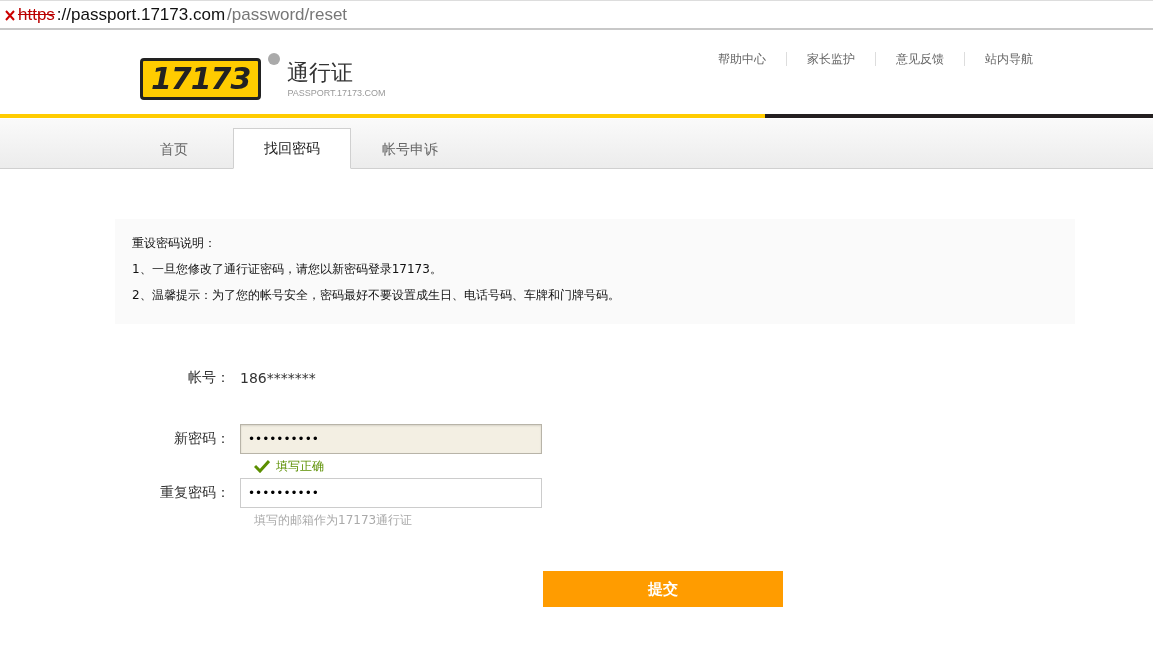  Describe the element at coordinates (576, 15) in the screenshot. I see `address-bar: https://passport.17173.com/password/reset` at that location.